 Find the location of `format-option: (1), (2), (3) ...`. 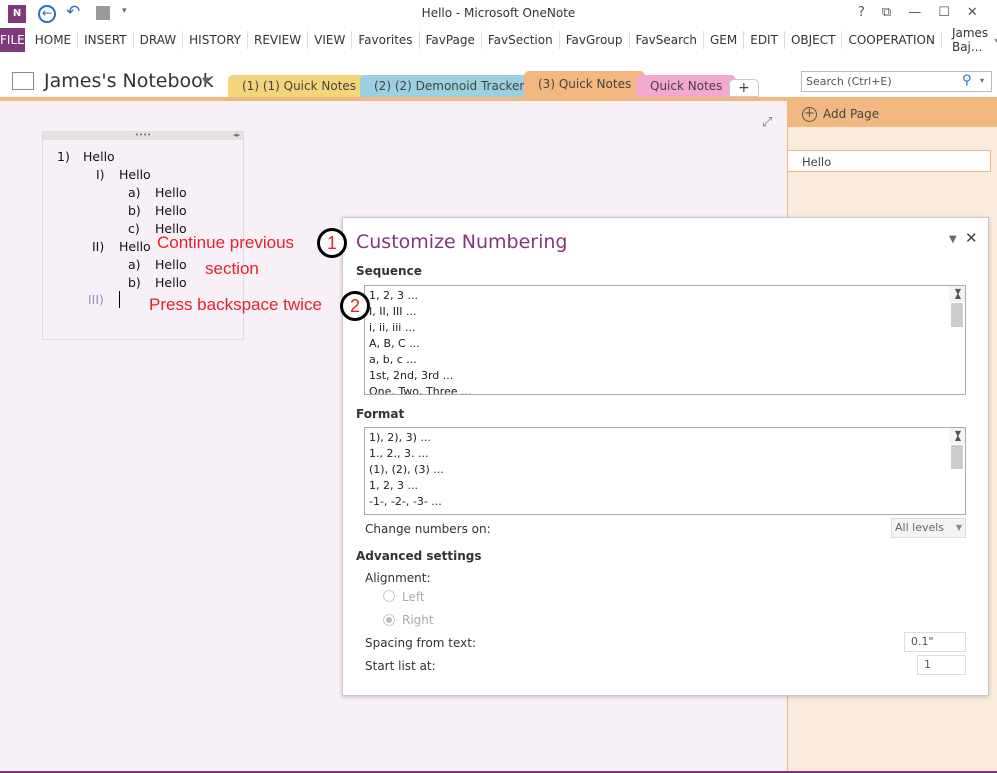

format-option: (1), (2), (3) ... is located at coordinates (666, 470).